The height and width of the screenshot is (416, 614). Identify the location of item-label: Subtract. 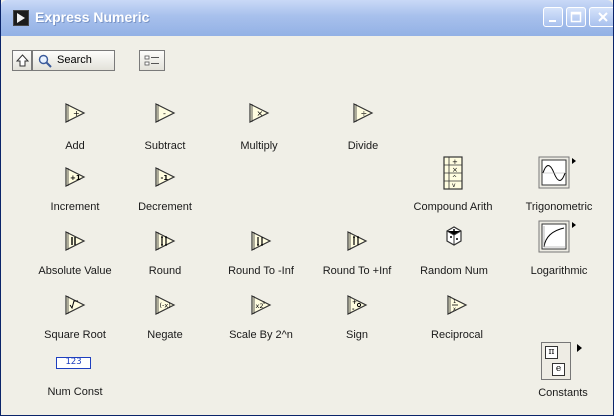
(165, 146).